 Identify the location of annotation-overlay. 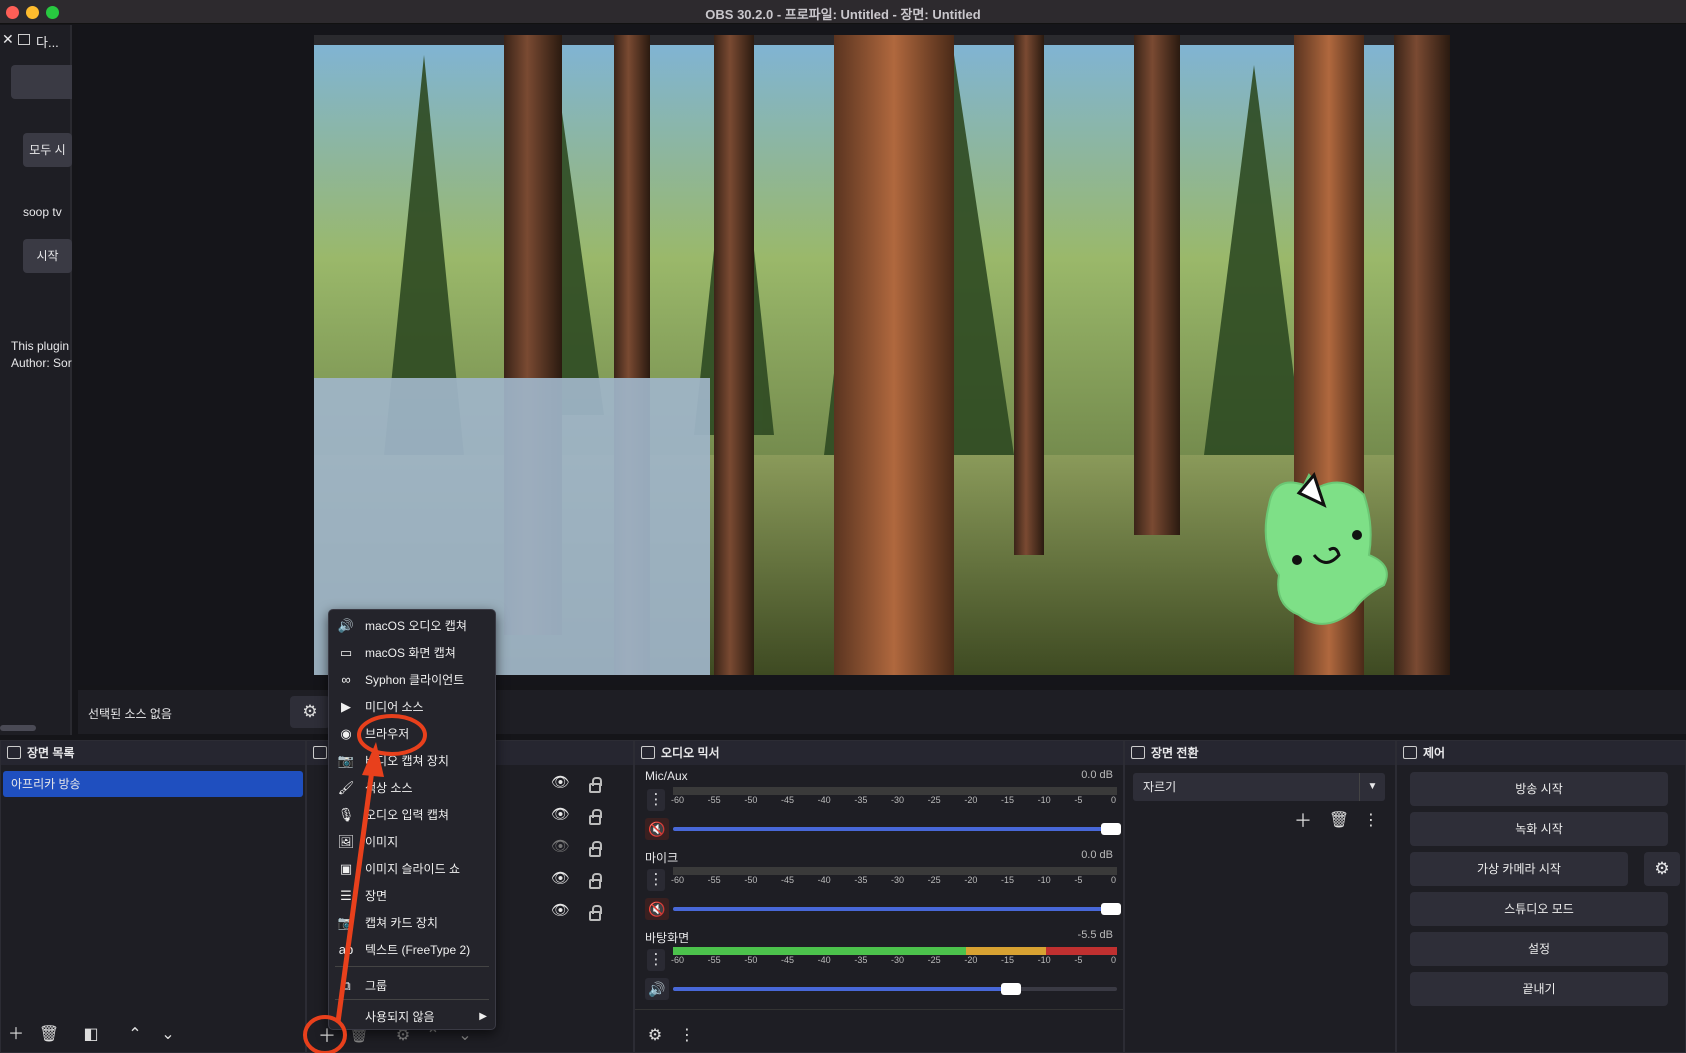
(365, 883).